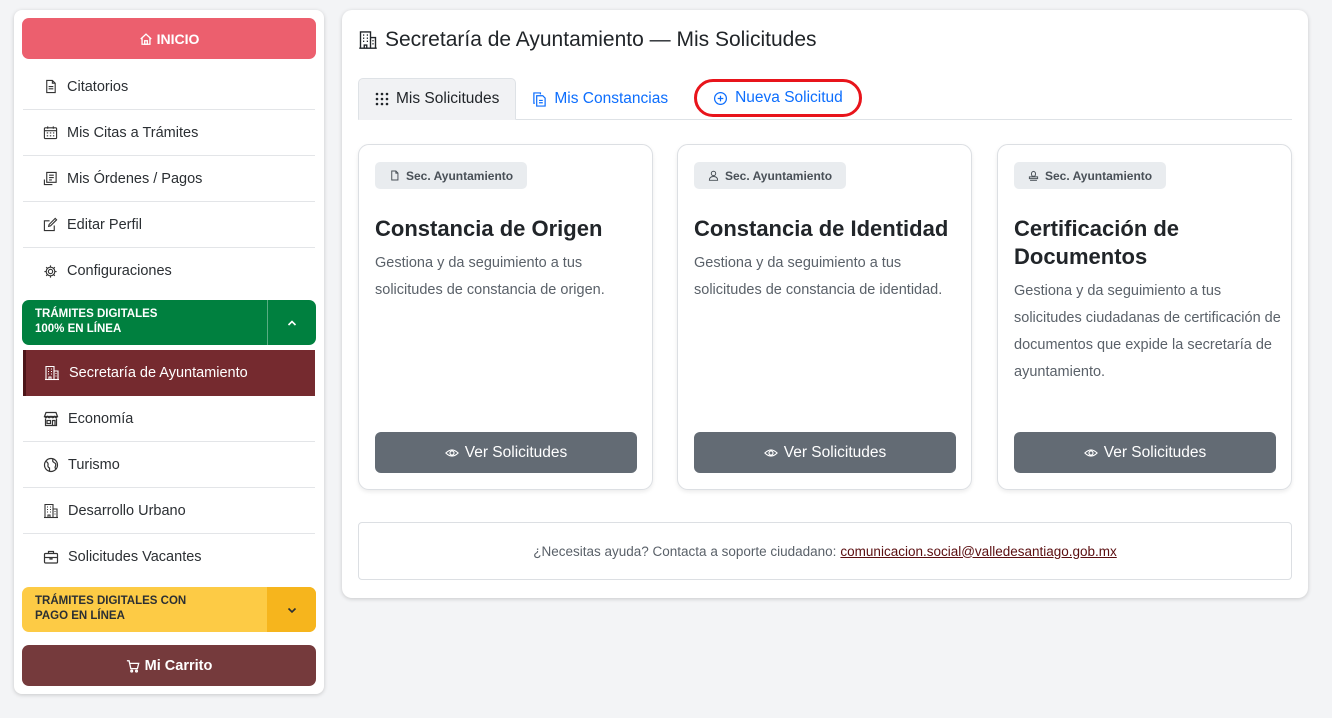 The width and height of the screenshot is (1332, 718). I want to click on cart-icon, so click(133, 666).